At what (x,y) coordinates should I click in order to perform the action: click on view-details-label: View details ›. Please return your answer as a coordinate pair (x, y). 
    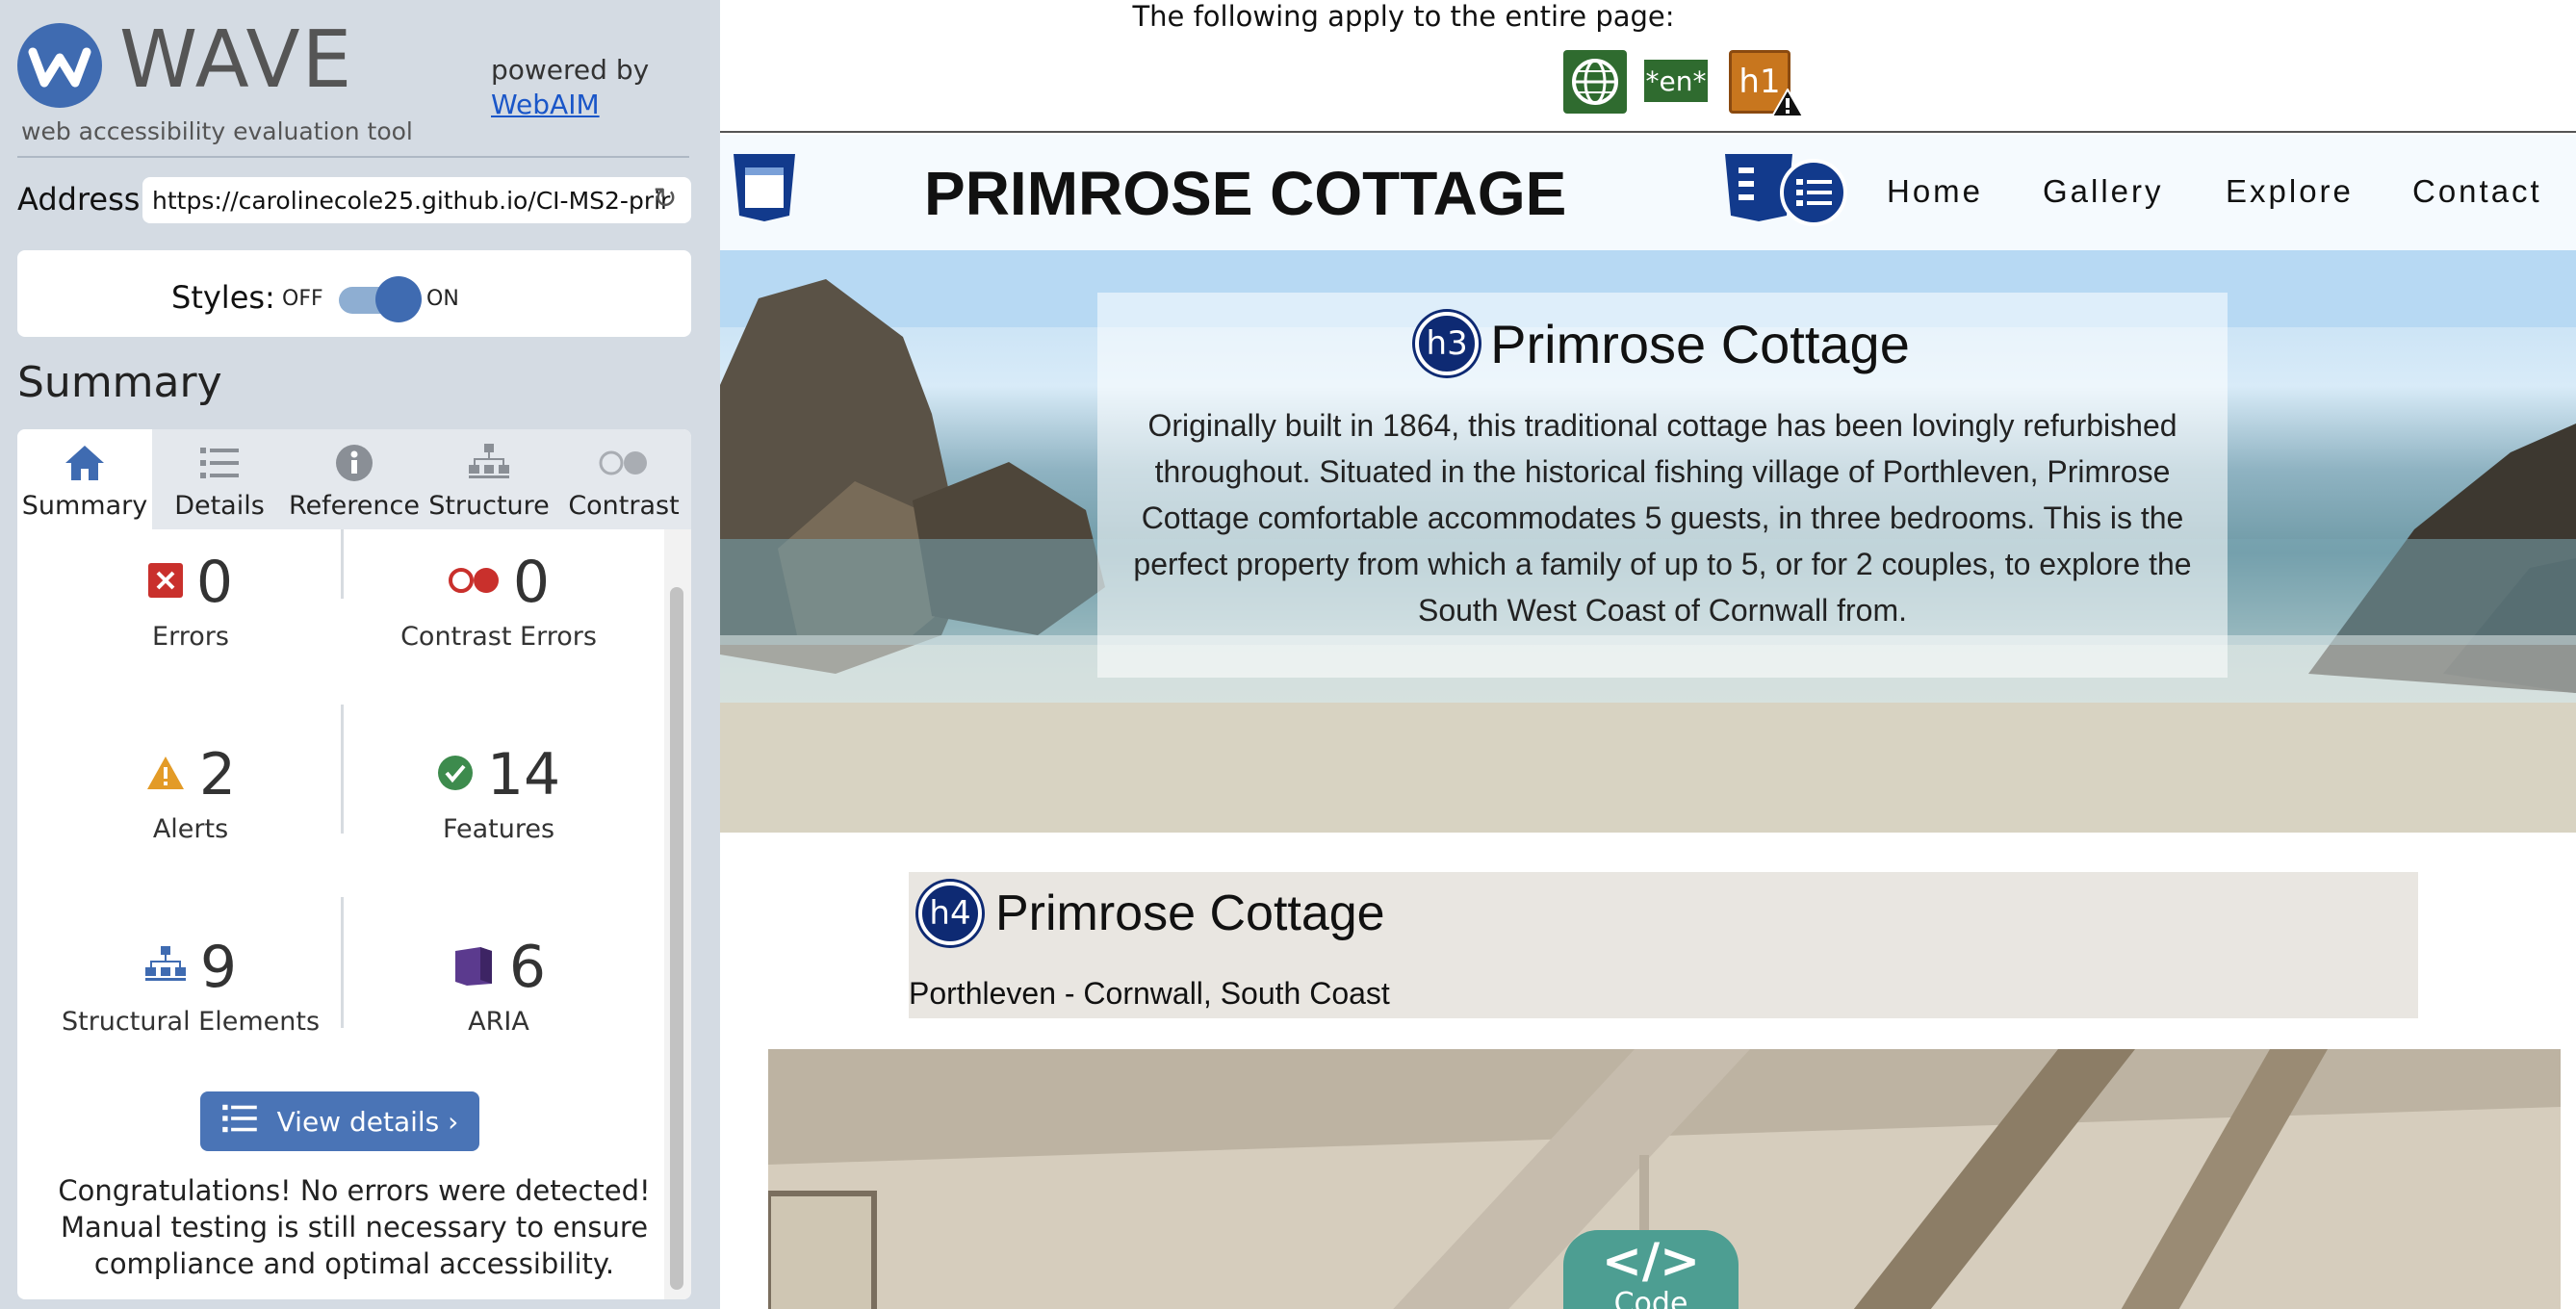
    Looking at the image, I should click on (368, 1121).